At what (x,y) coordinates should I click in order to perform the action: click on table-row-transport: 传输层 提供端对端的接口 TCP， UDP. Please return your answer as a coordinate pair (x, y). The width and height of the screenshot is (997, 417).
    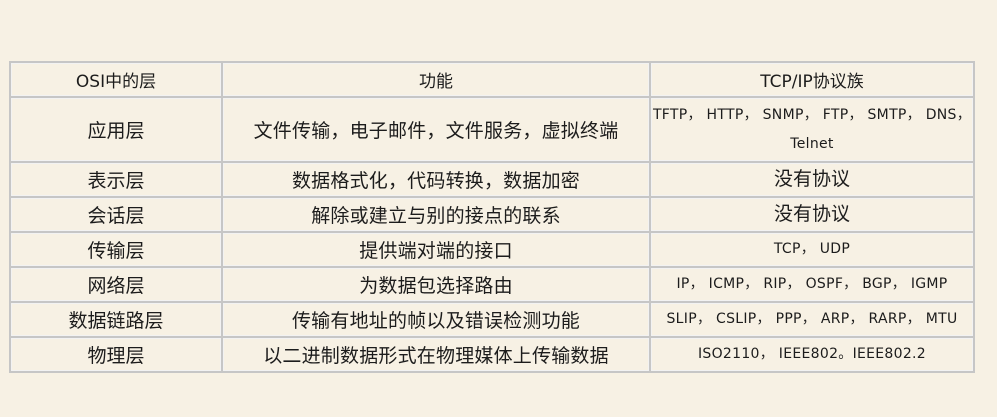
    Looking at the image, I should click on (492, 249).